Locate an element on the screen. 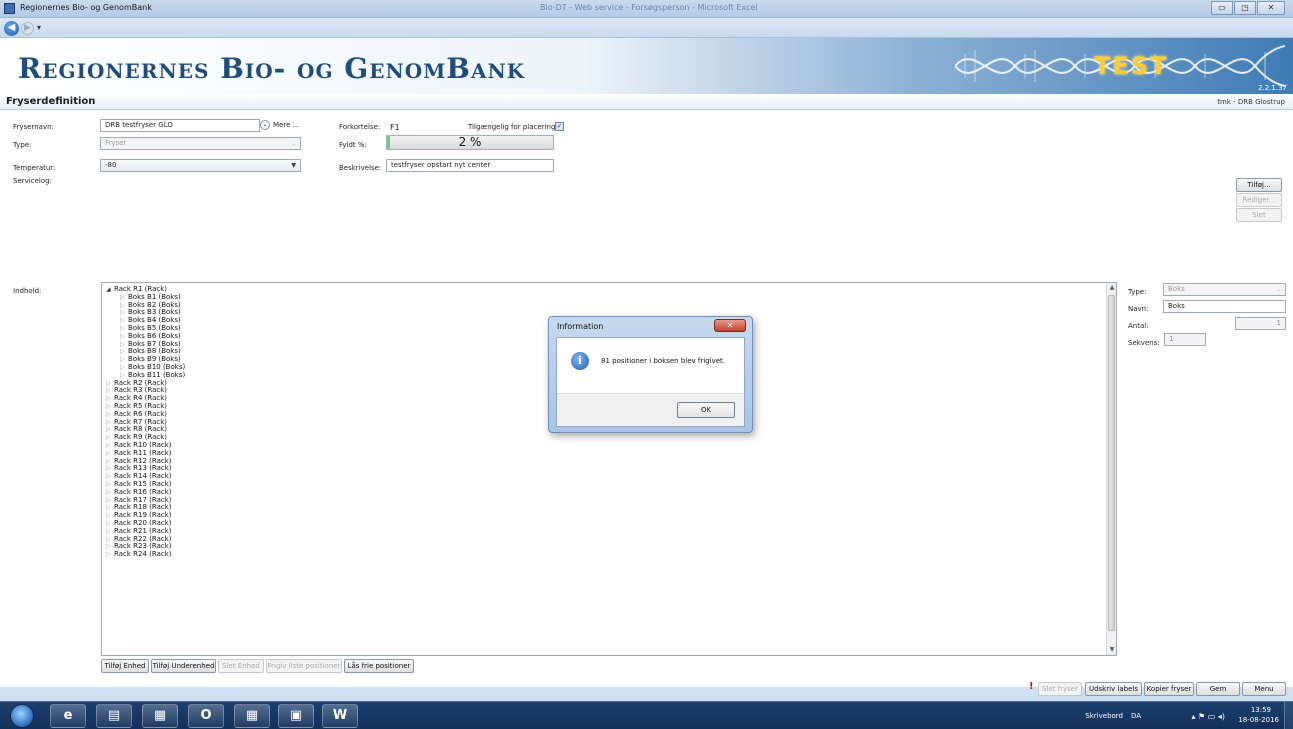  type-label: Type: is located at coordinates (22, 145).